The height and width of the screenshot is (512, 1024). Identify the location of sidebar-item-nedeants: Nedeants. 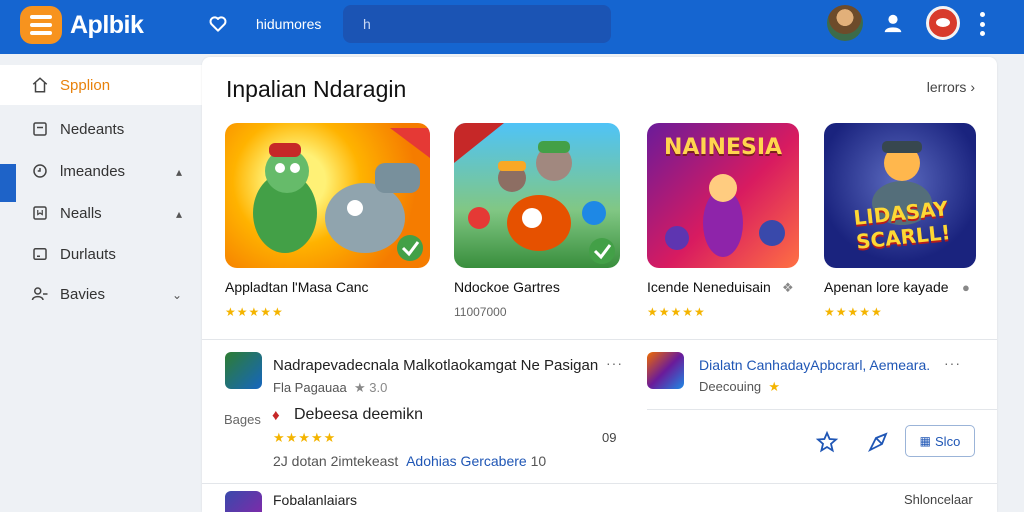
(101, 129).